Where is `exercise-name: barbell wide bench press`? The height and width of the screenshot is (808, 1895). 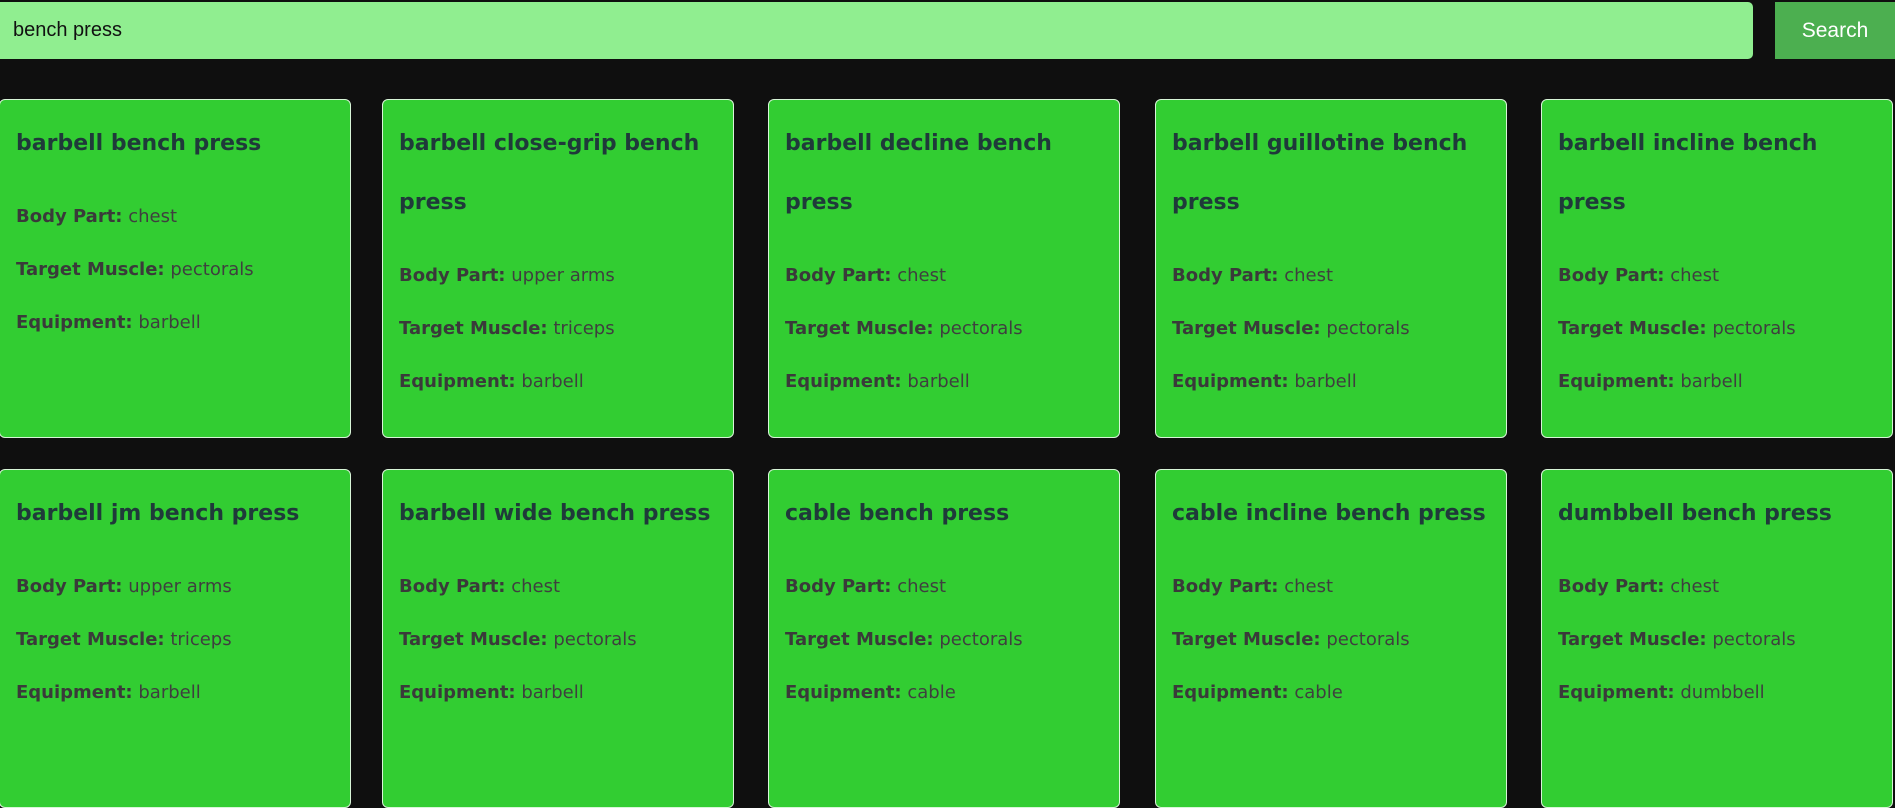
exercise-name: barbell wide bench press is located at coordinates (555, 513).